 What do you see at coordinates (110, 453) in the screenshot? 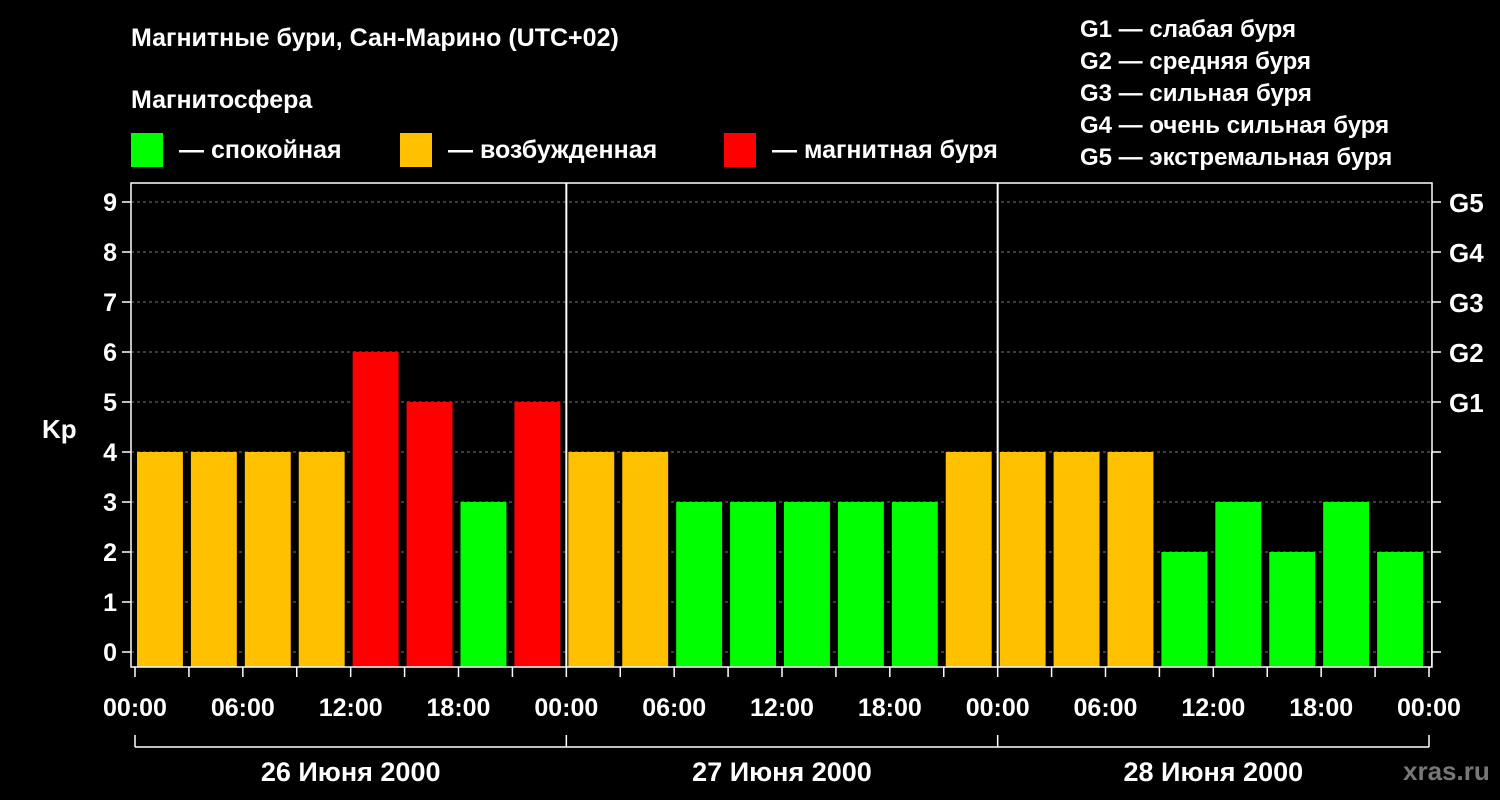
I see `y-tick-label: 4` at bounding box center [110, 453].